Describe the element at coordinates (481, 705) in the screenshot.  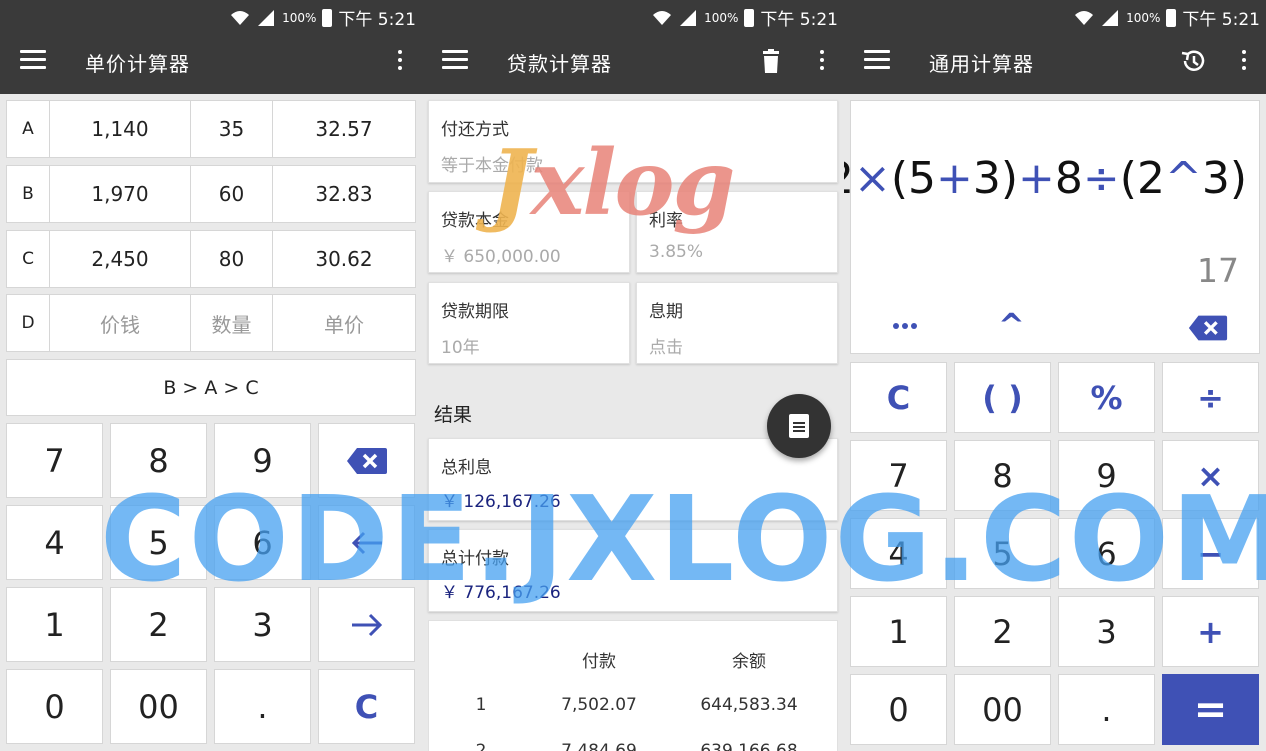
I see `table-cell: 1` at that location.